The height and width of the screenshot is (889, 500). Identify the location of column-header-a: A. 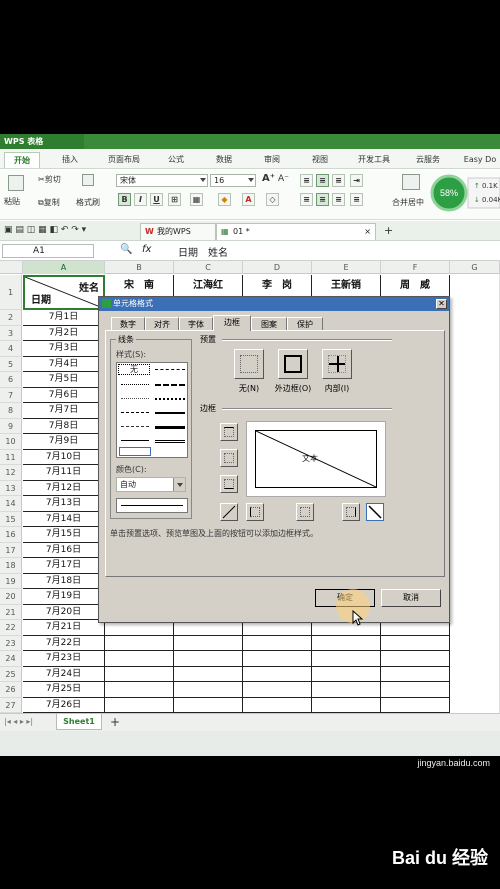
(64, 267).